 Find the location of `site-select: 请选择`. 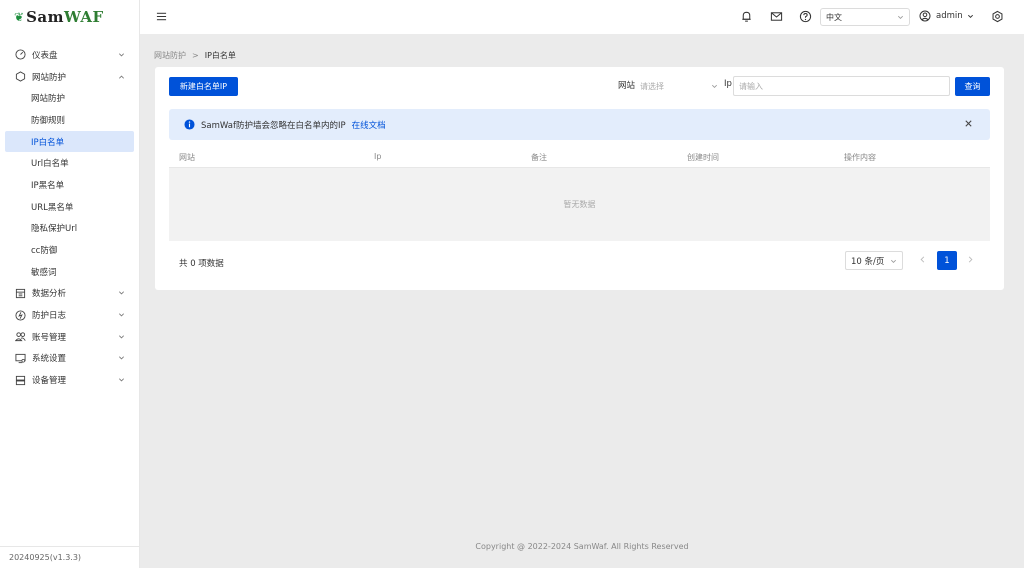

site-select: 请选择 is located at coordinates (678, 86).